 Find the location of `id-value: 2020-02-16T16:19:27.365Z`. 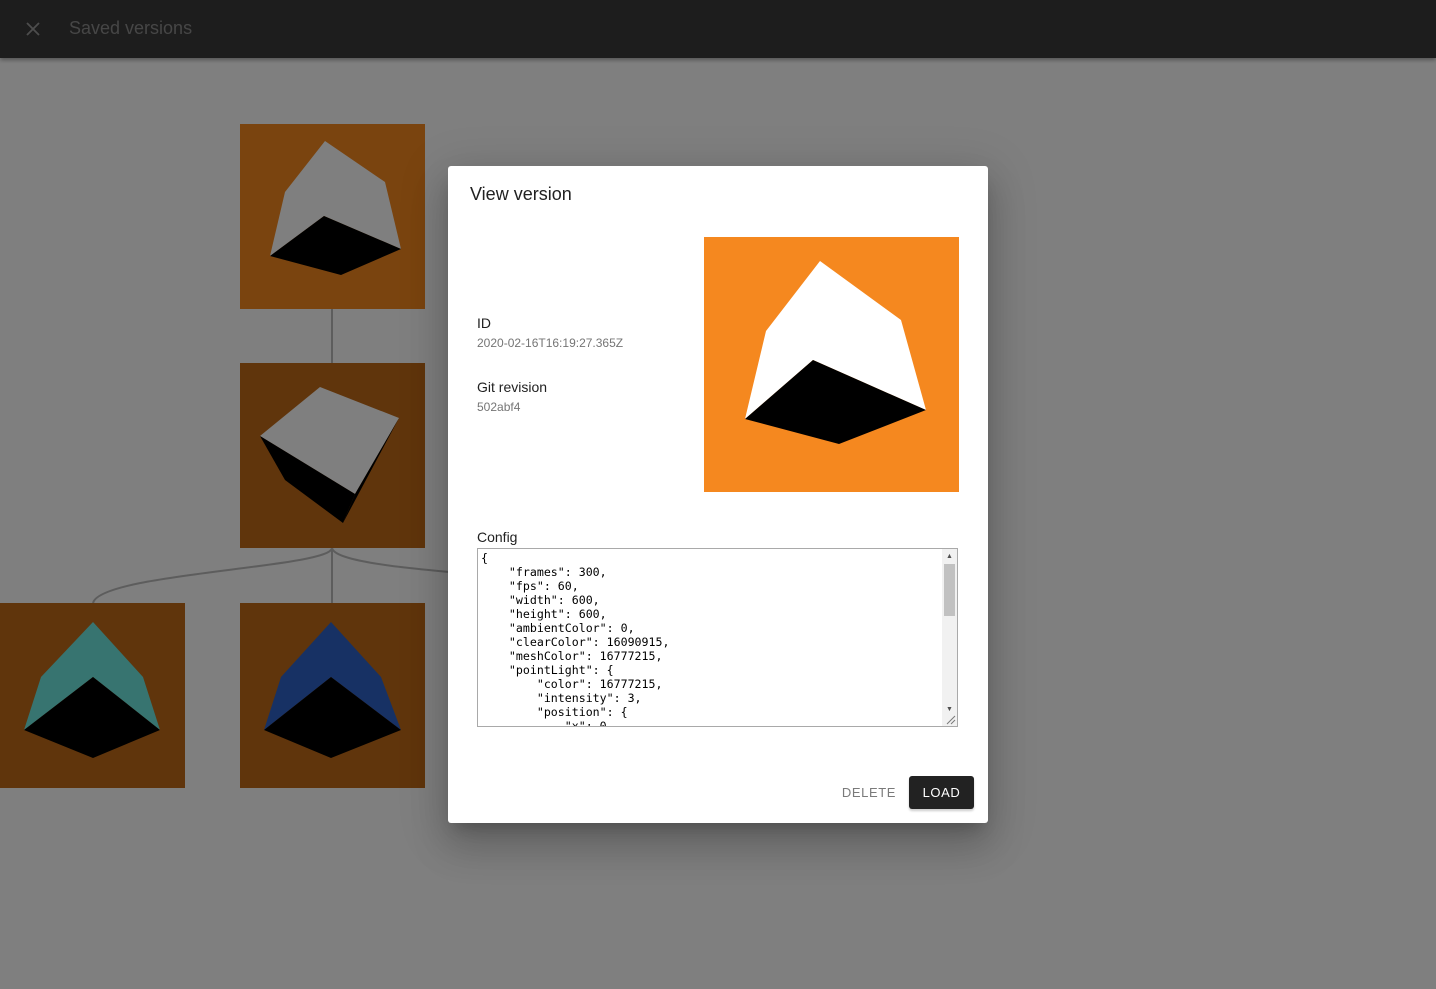

id-value: 2020-02-16T16:19:27.365Z is located at coordinates (550, 343).